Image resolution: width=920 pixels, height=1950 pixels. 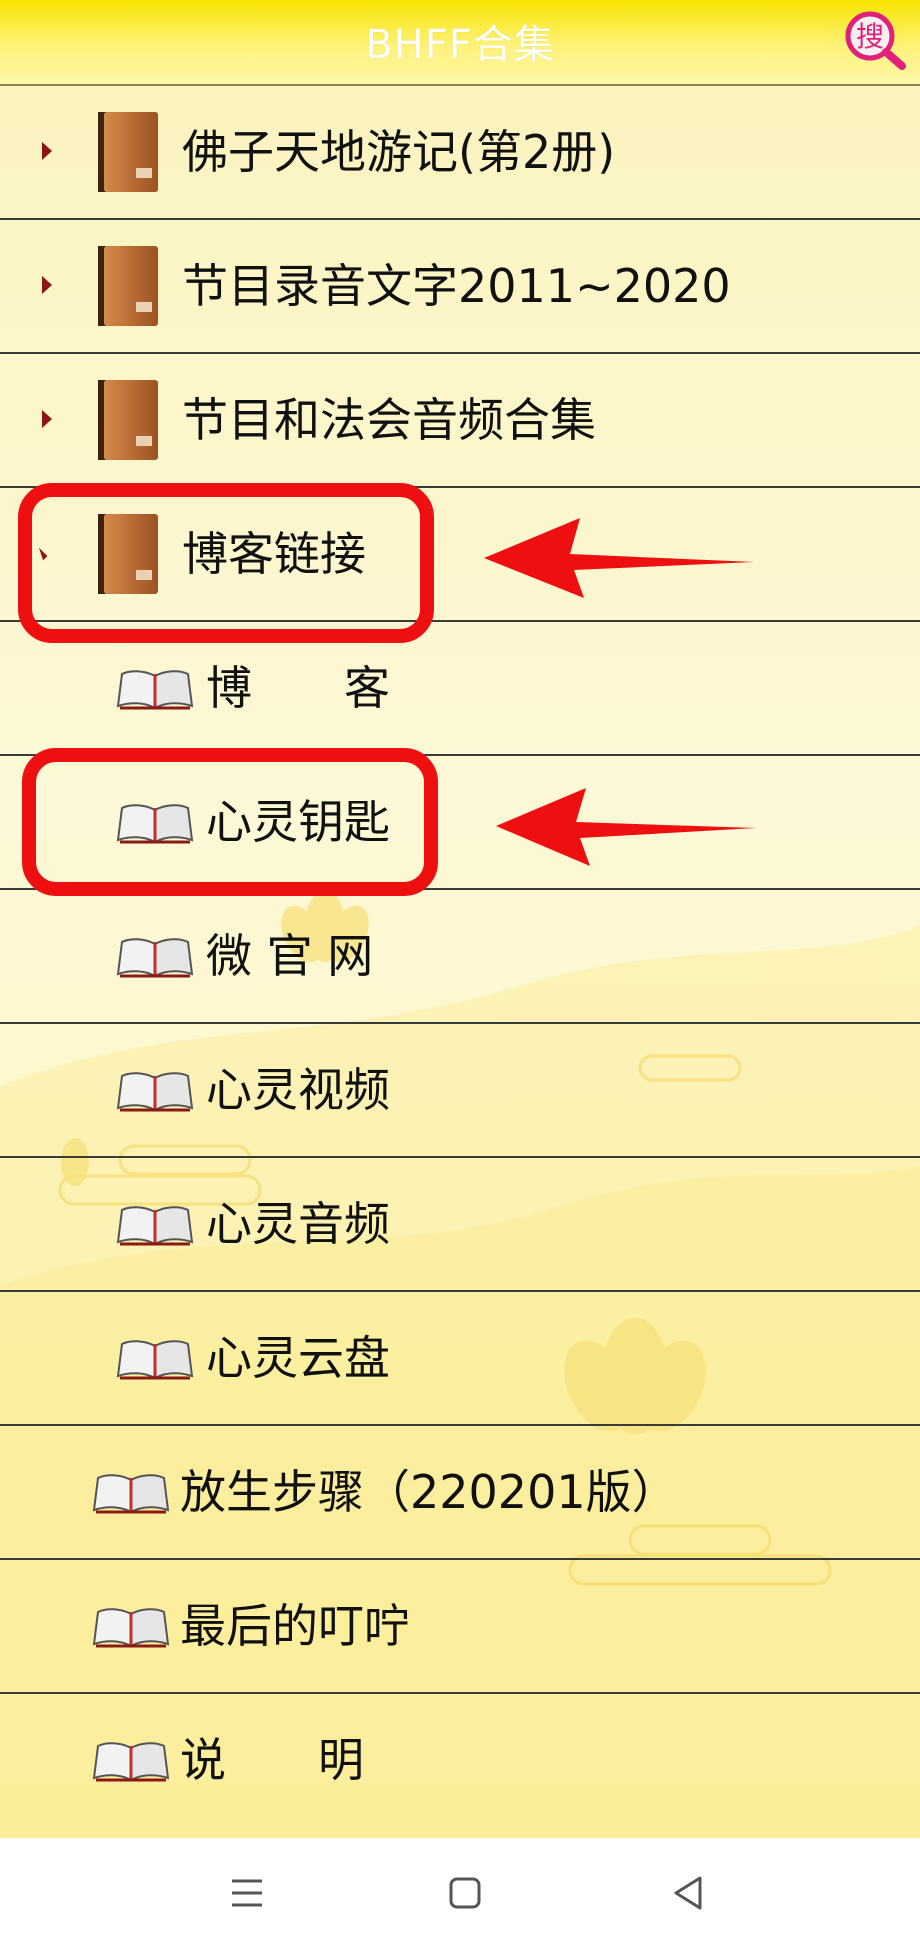 What do you see at coordinates (870, 36) in the screenshot?
I see `search-label: 搜` at bounding box center [870, 36].